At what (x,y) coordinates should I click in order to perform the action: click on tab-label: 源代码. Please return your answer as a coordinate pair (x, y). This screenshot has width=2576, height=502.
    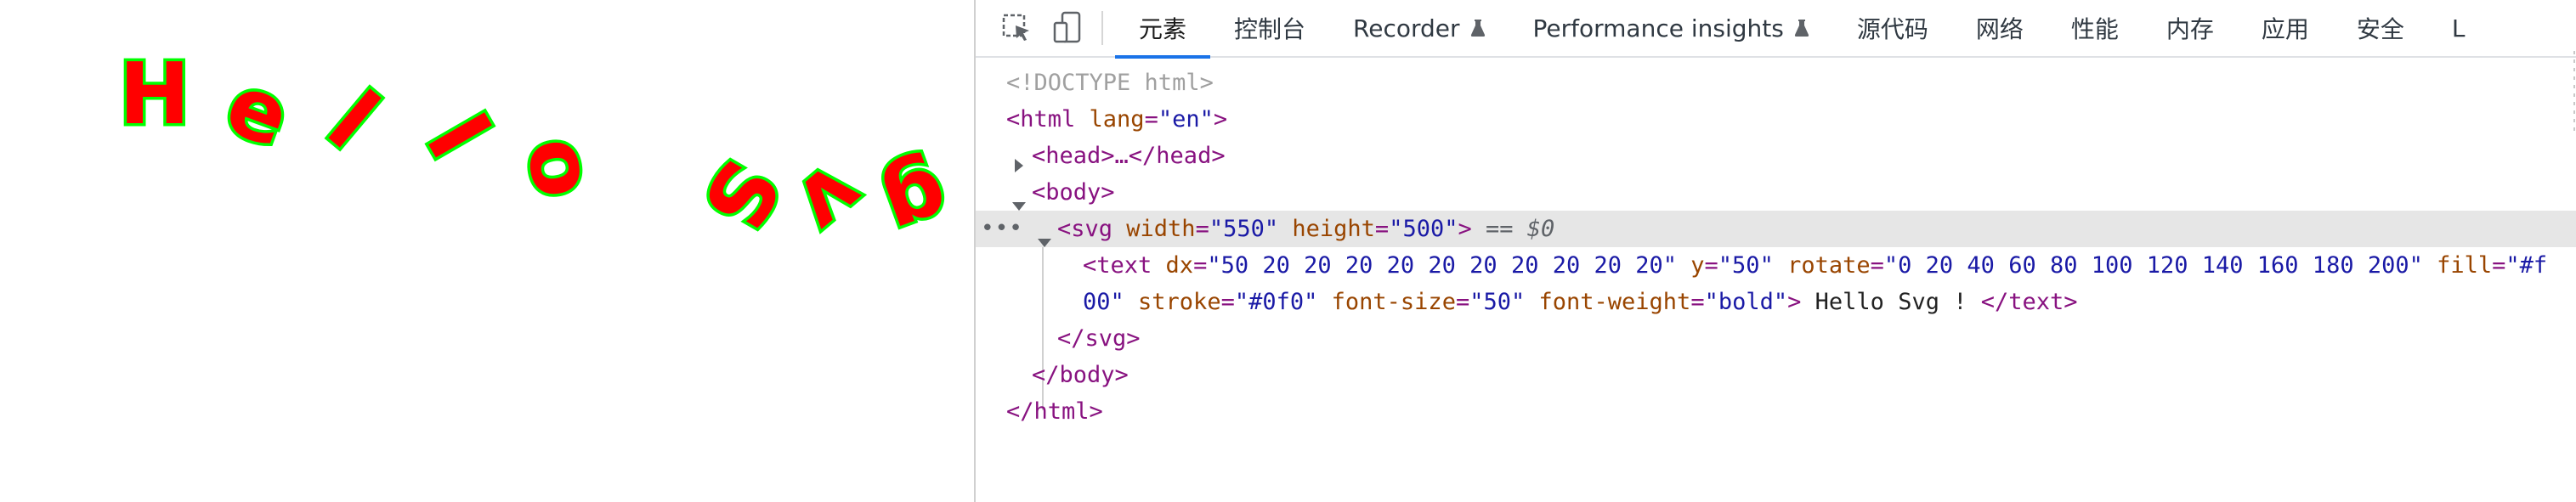
    Looking at the image, I should click on (1892, 29).